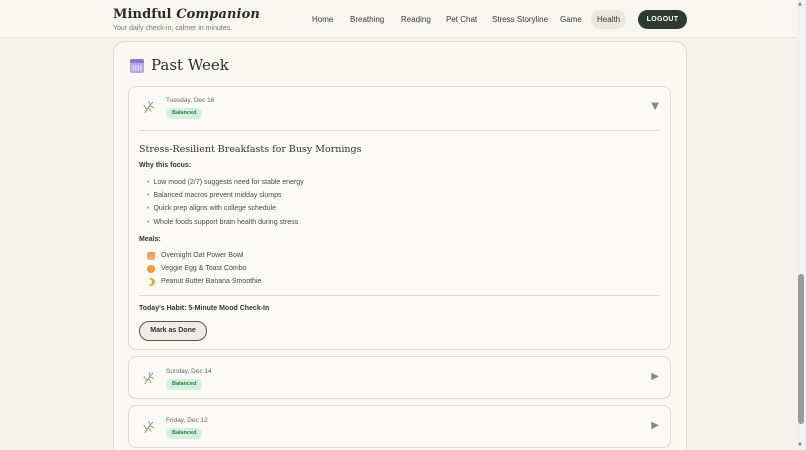 The width and height of the screenshot is (806, 450). Describe the element at coordinates (801, 225) in the screenshot. I see `vertical-scrollbar: ▲ ▼` at that location.